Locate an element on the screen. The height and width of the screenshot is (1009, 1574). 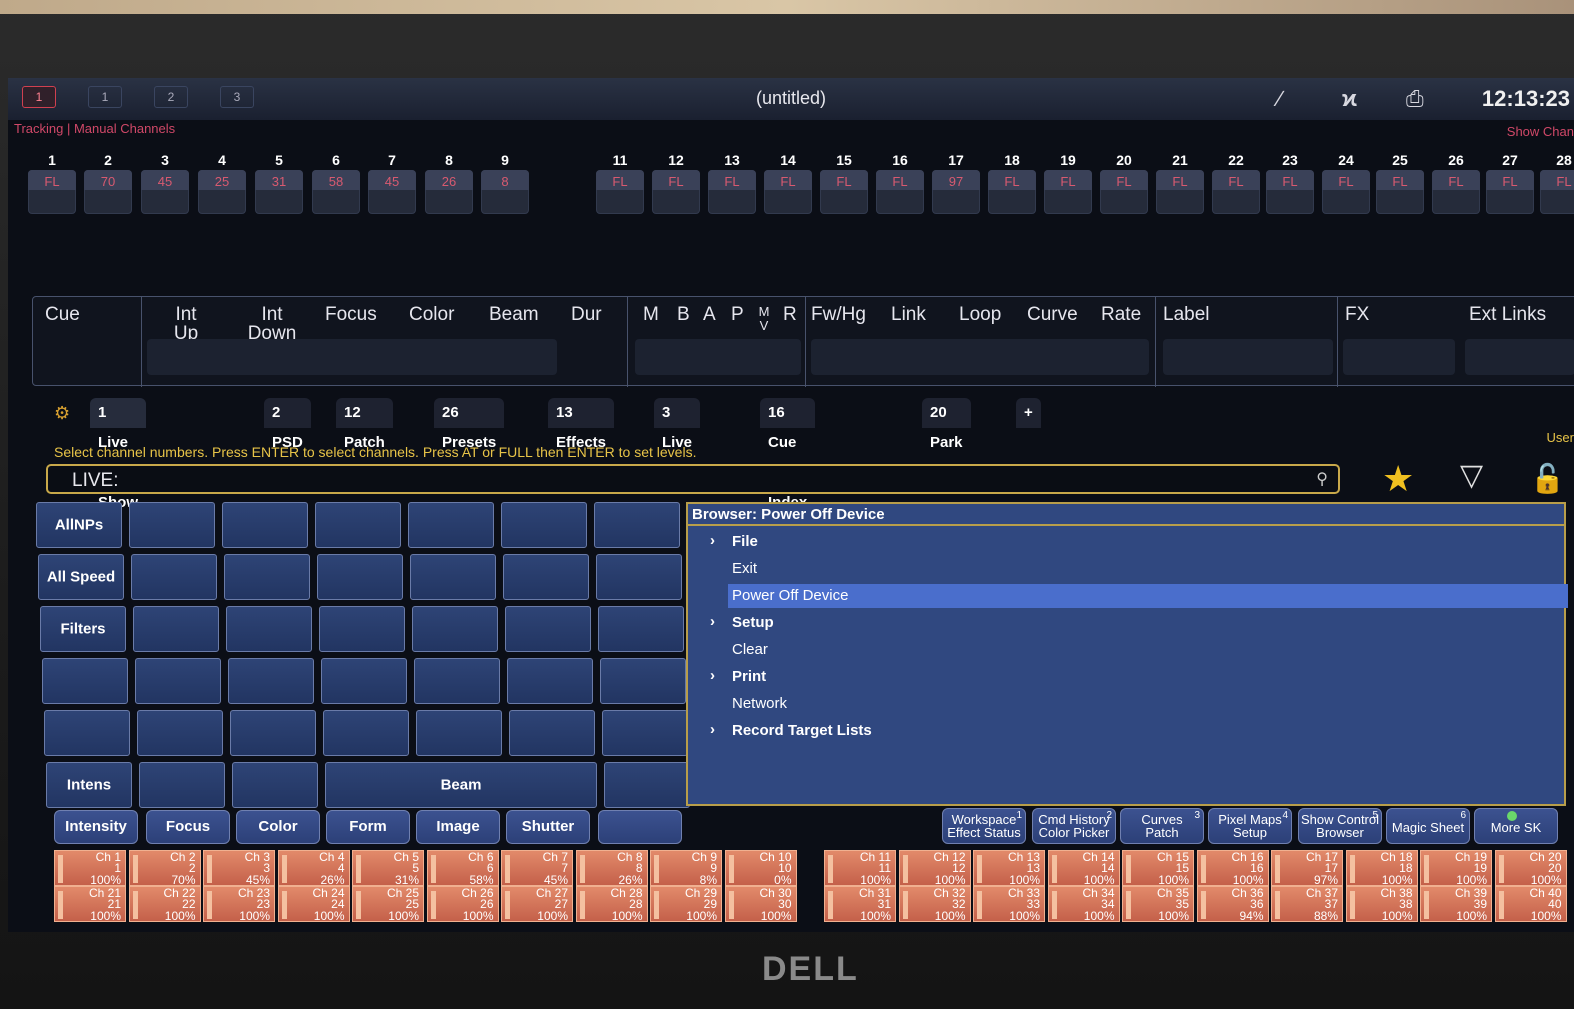
fader-ch-7: Ch 7 7 45% is located at coordinates (537, 868).